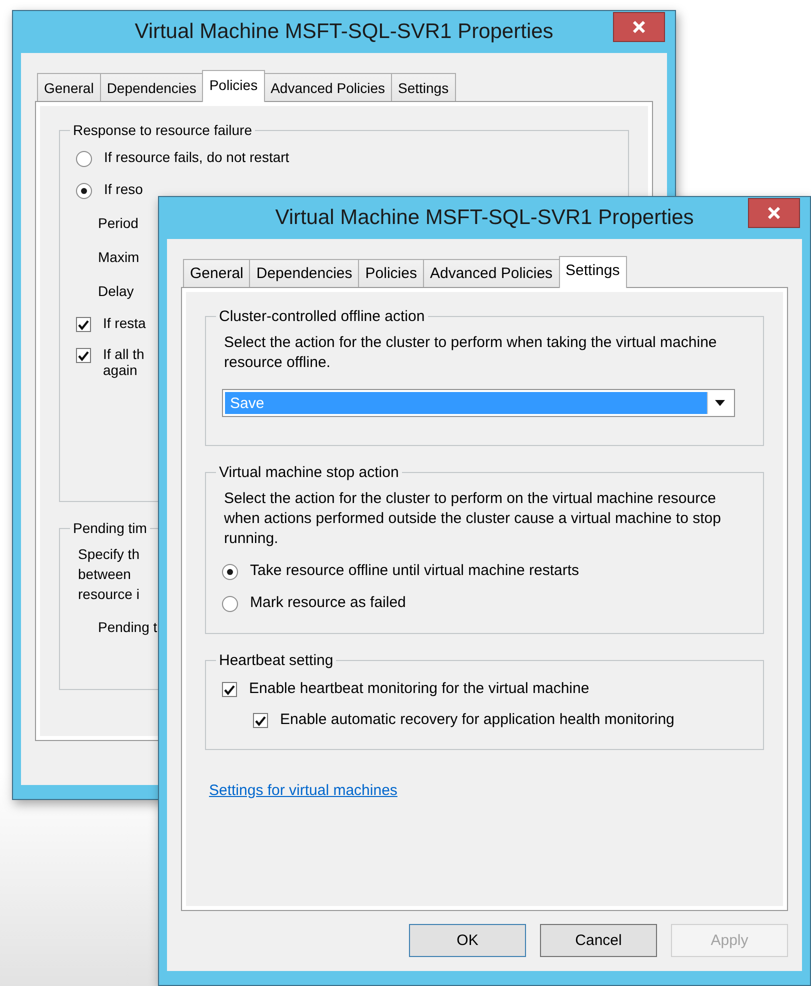  Describe the element at coordinates (128, 627) in the screenshot. I see `field-label: Pending t` at that location.